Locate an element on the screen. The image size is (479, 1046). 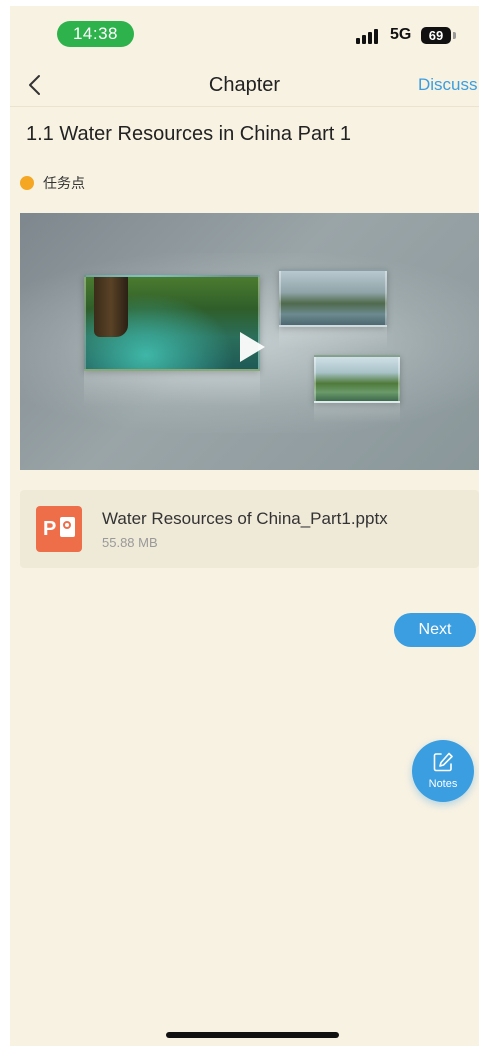
status-time: 14:38 is located at coordinates (95, 34).